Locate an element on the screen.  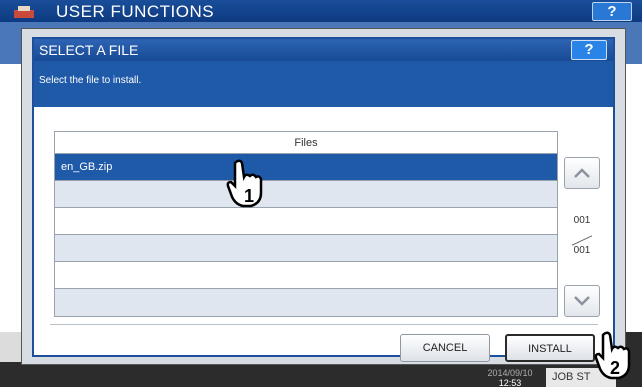
step-1-label: 1 is located at coordinates (249, 196).